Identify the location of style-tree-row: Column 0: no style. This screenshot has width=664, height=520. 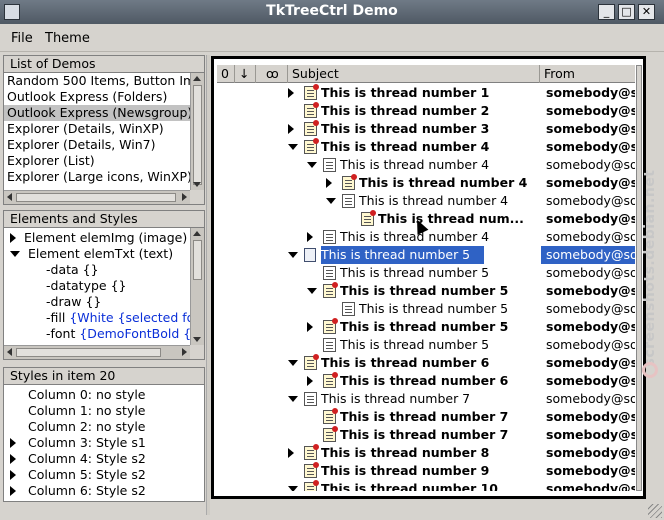
(75, 395).